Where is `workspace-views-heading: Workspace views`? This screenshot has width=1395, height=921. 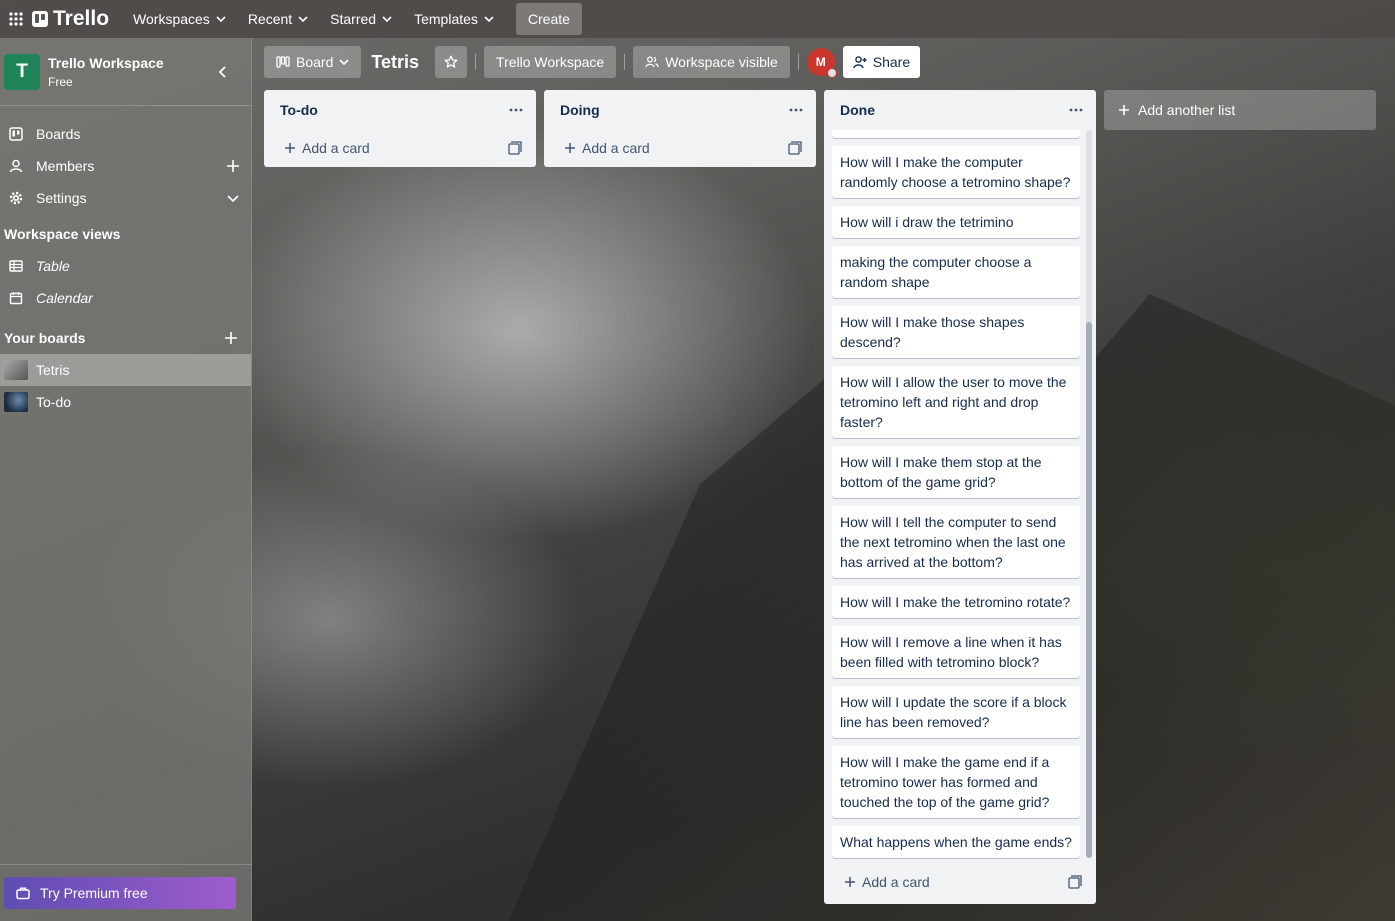 workspace-views-heading: Workspace views is located at coordinates (125, 234).